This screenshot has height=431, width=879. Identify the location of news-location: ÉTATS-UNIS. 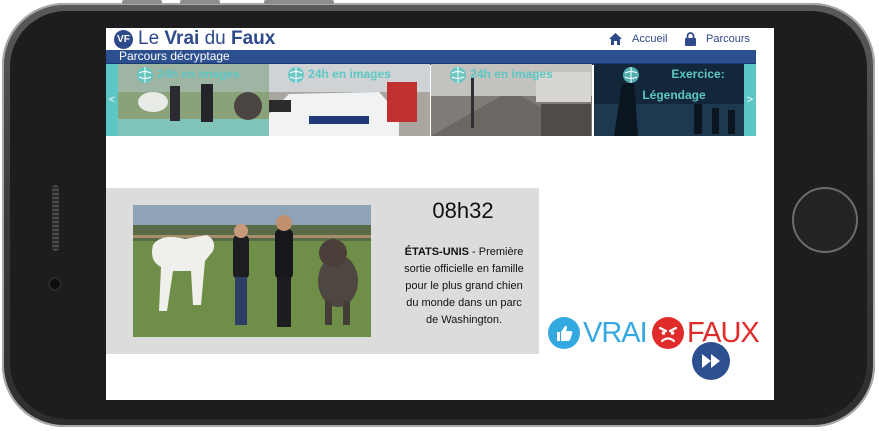
(436, 252).